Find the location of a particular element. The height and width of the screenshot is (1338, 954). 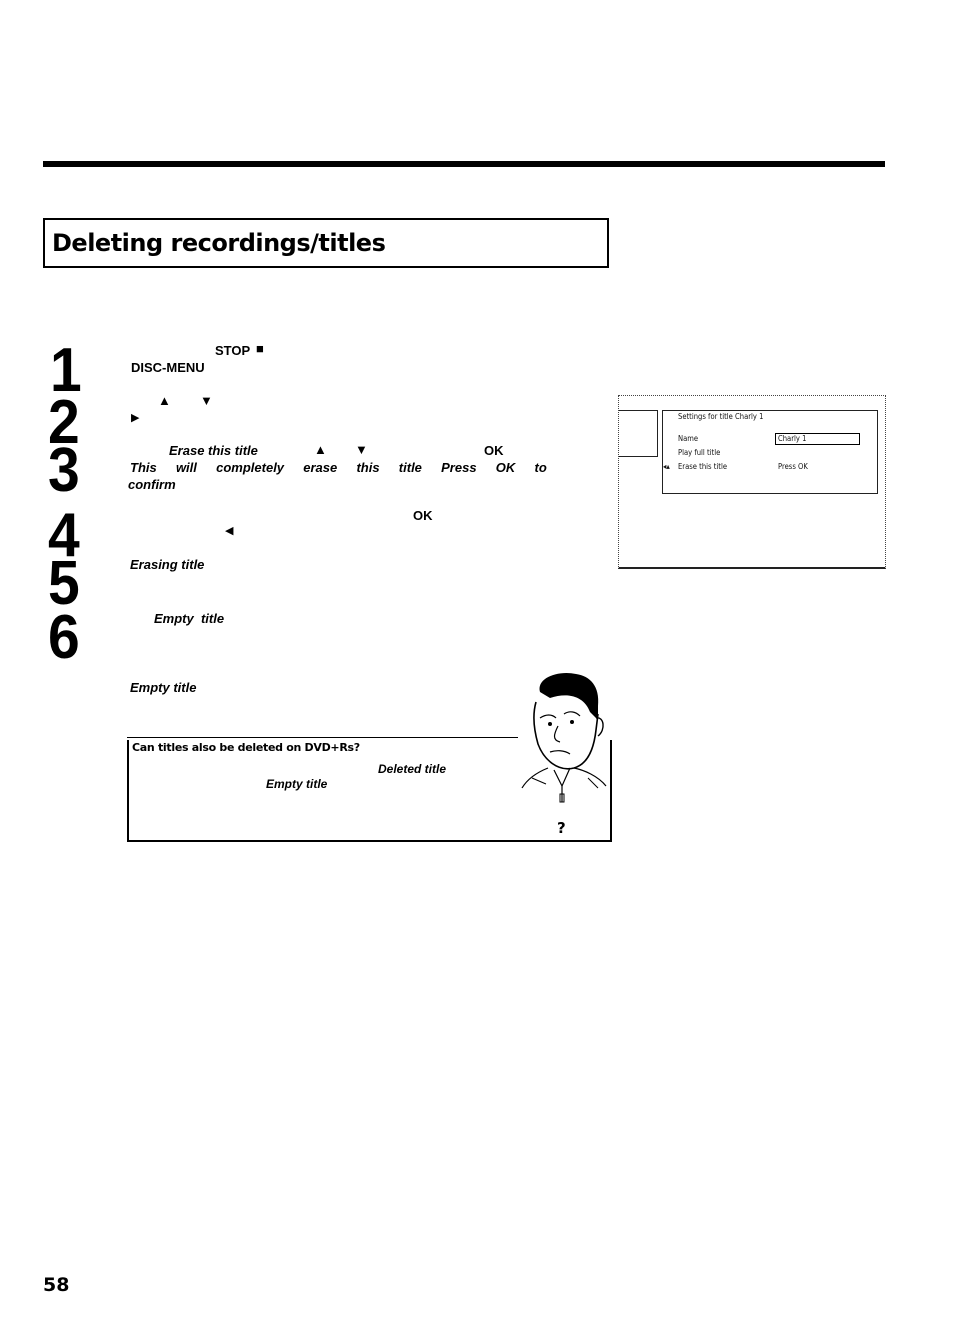

empty-title-status: Empty title is located at coordinates (189, 618).